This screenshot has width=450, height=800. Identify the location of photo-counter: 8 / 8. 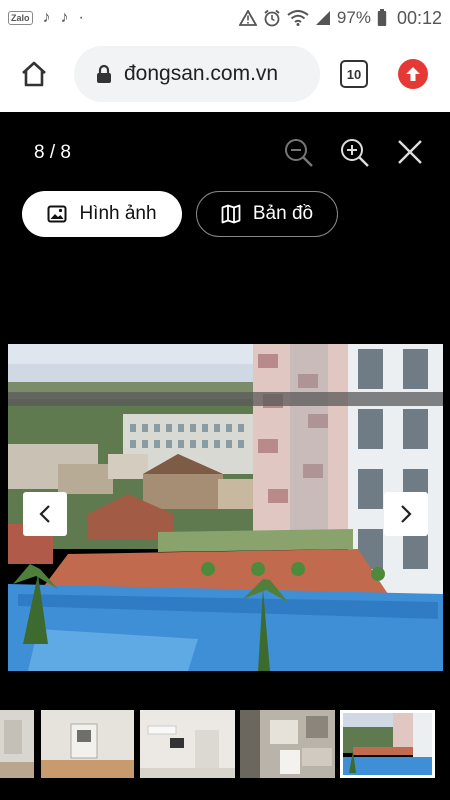
(52, 152).